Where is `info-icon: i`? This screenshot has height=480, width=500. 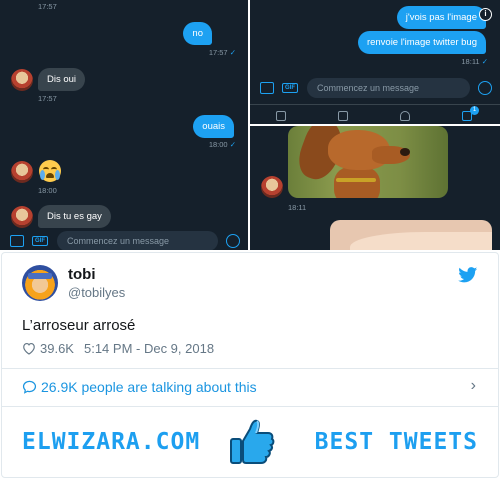 info-icon: i is located at coordinates (485, 14).